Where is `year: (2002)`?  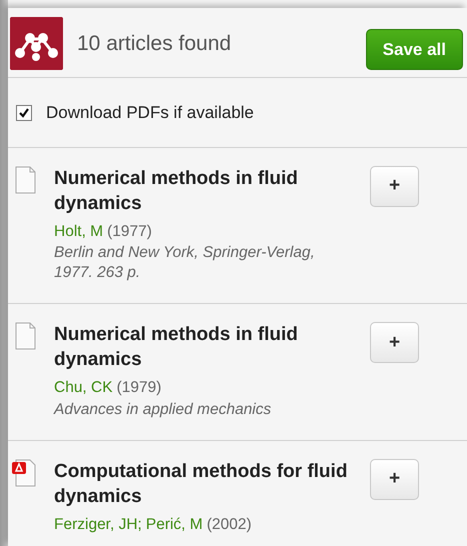 year: (2002) is located at coordinates (229, 524).